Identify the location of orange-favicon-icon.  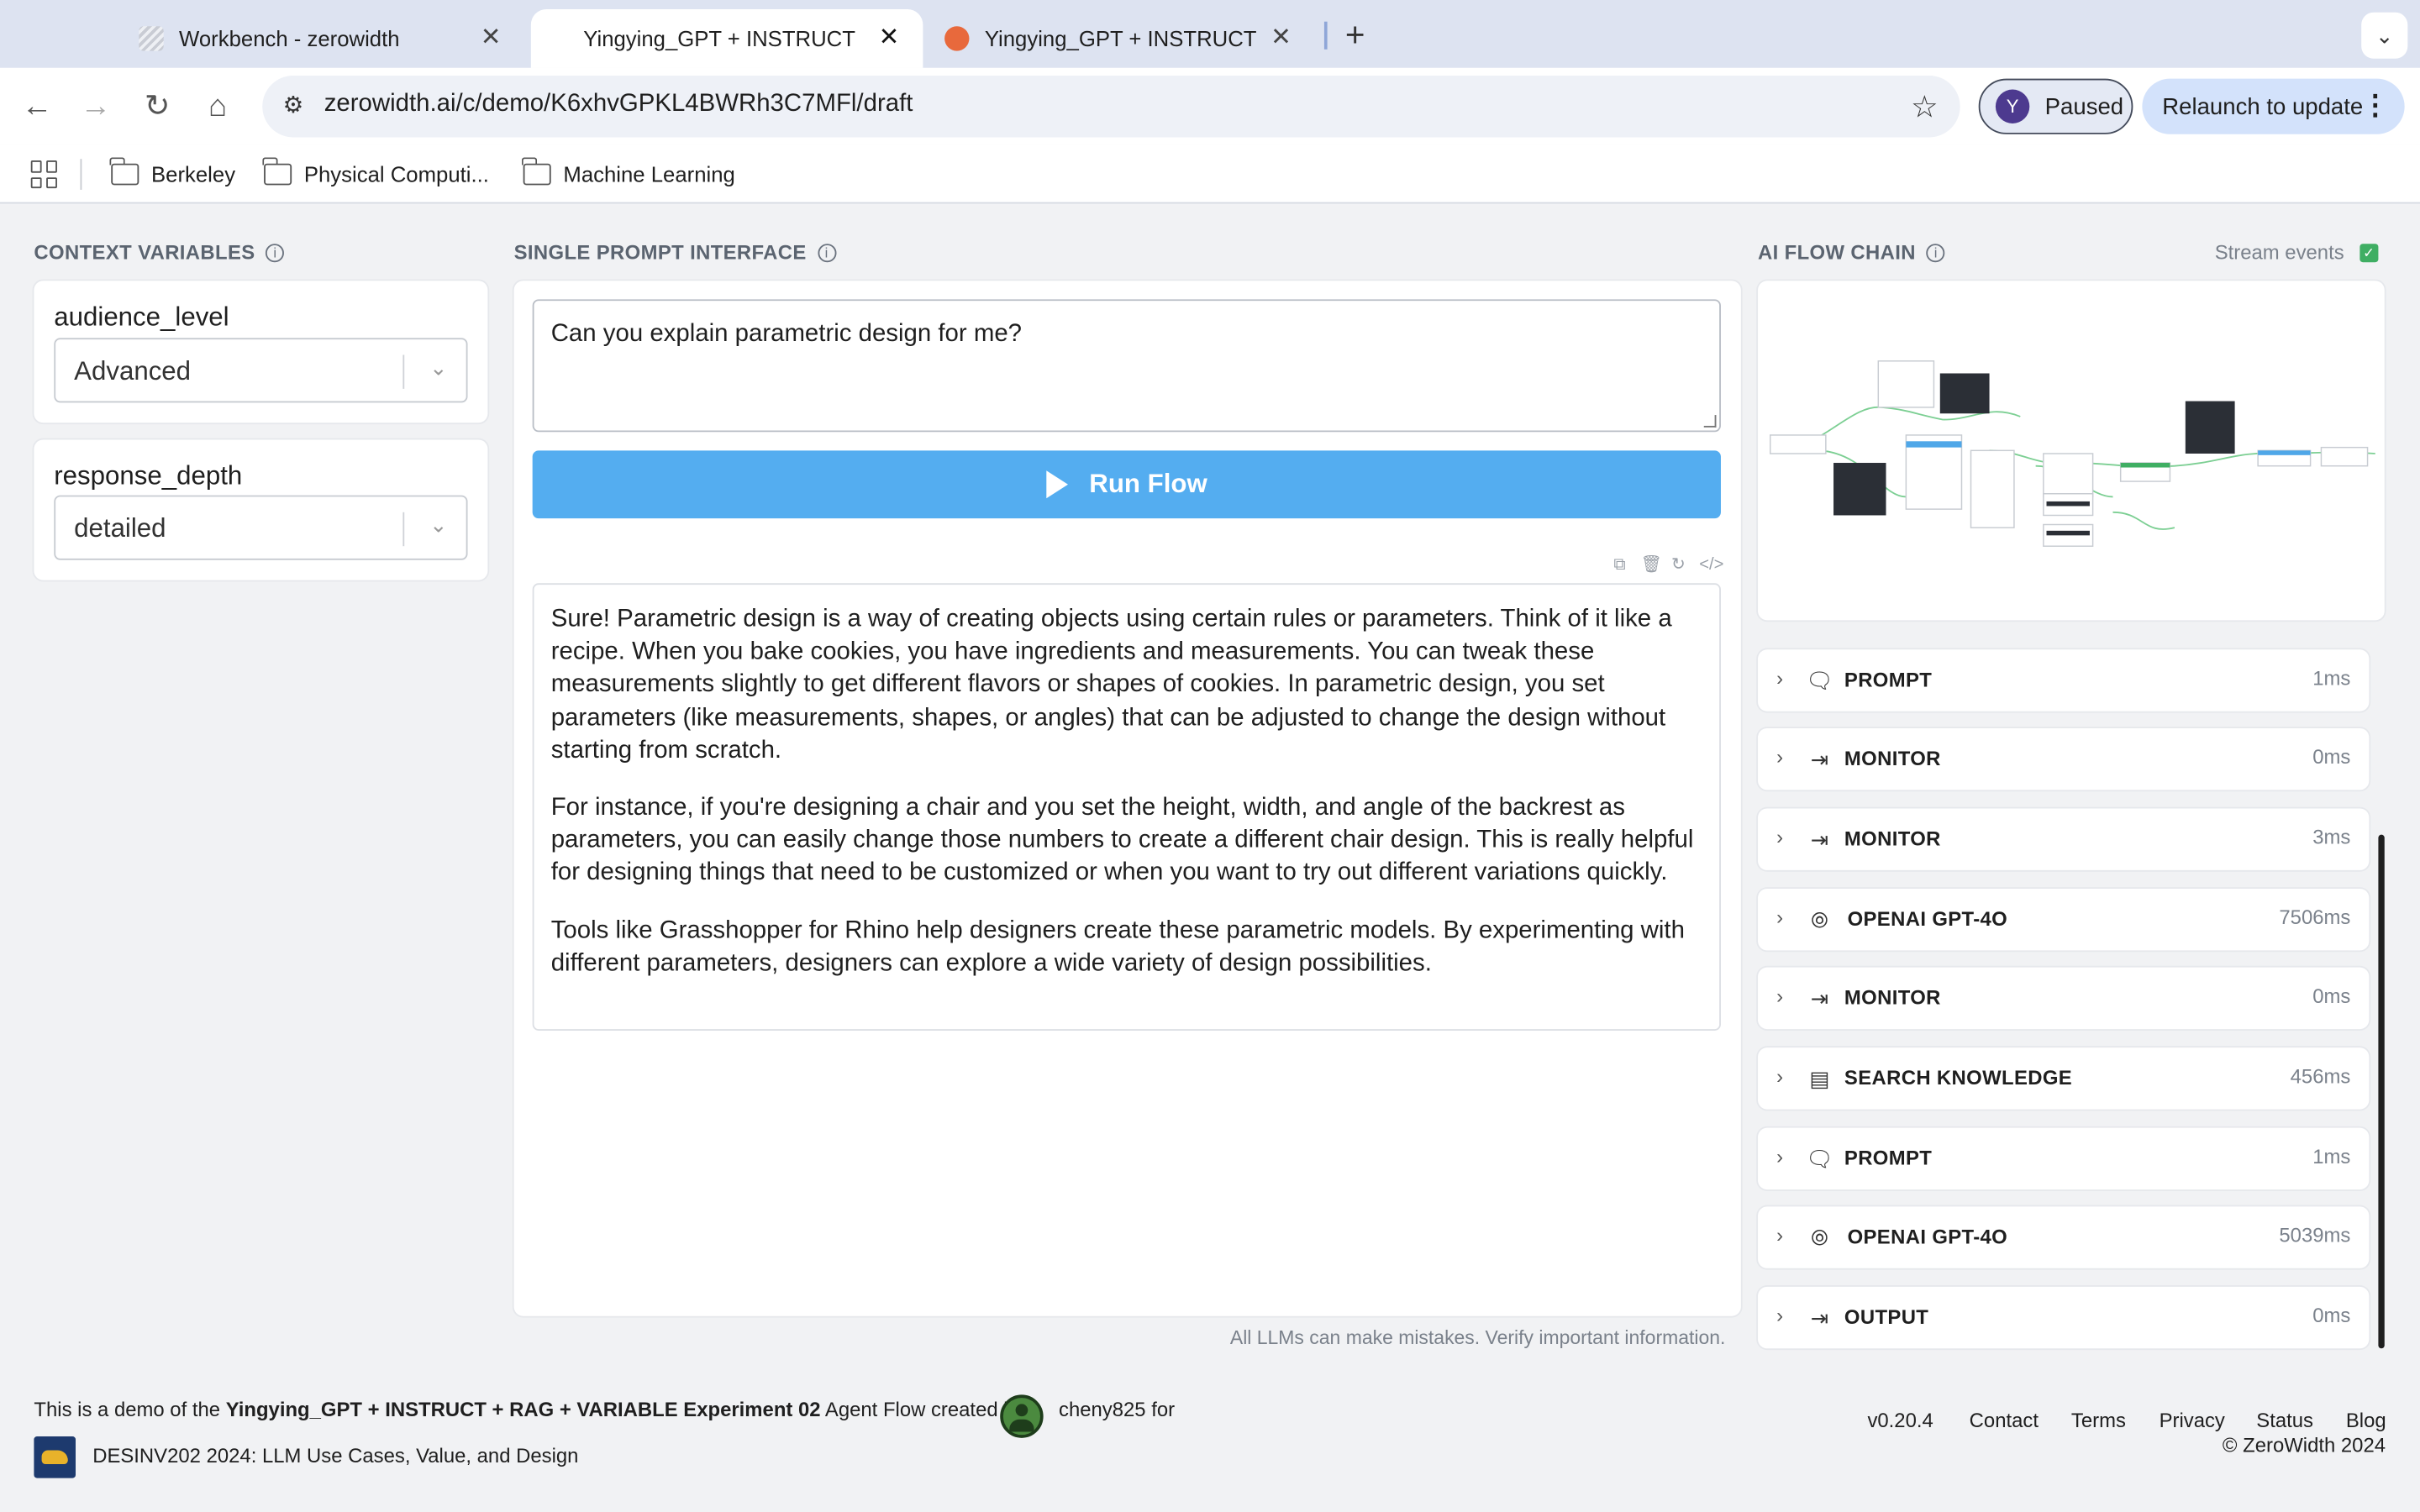
(957, 38).